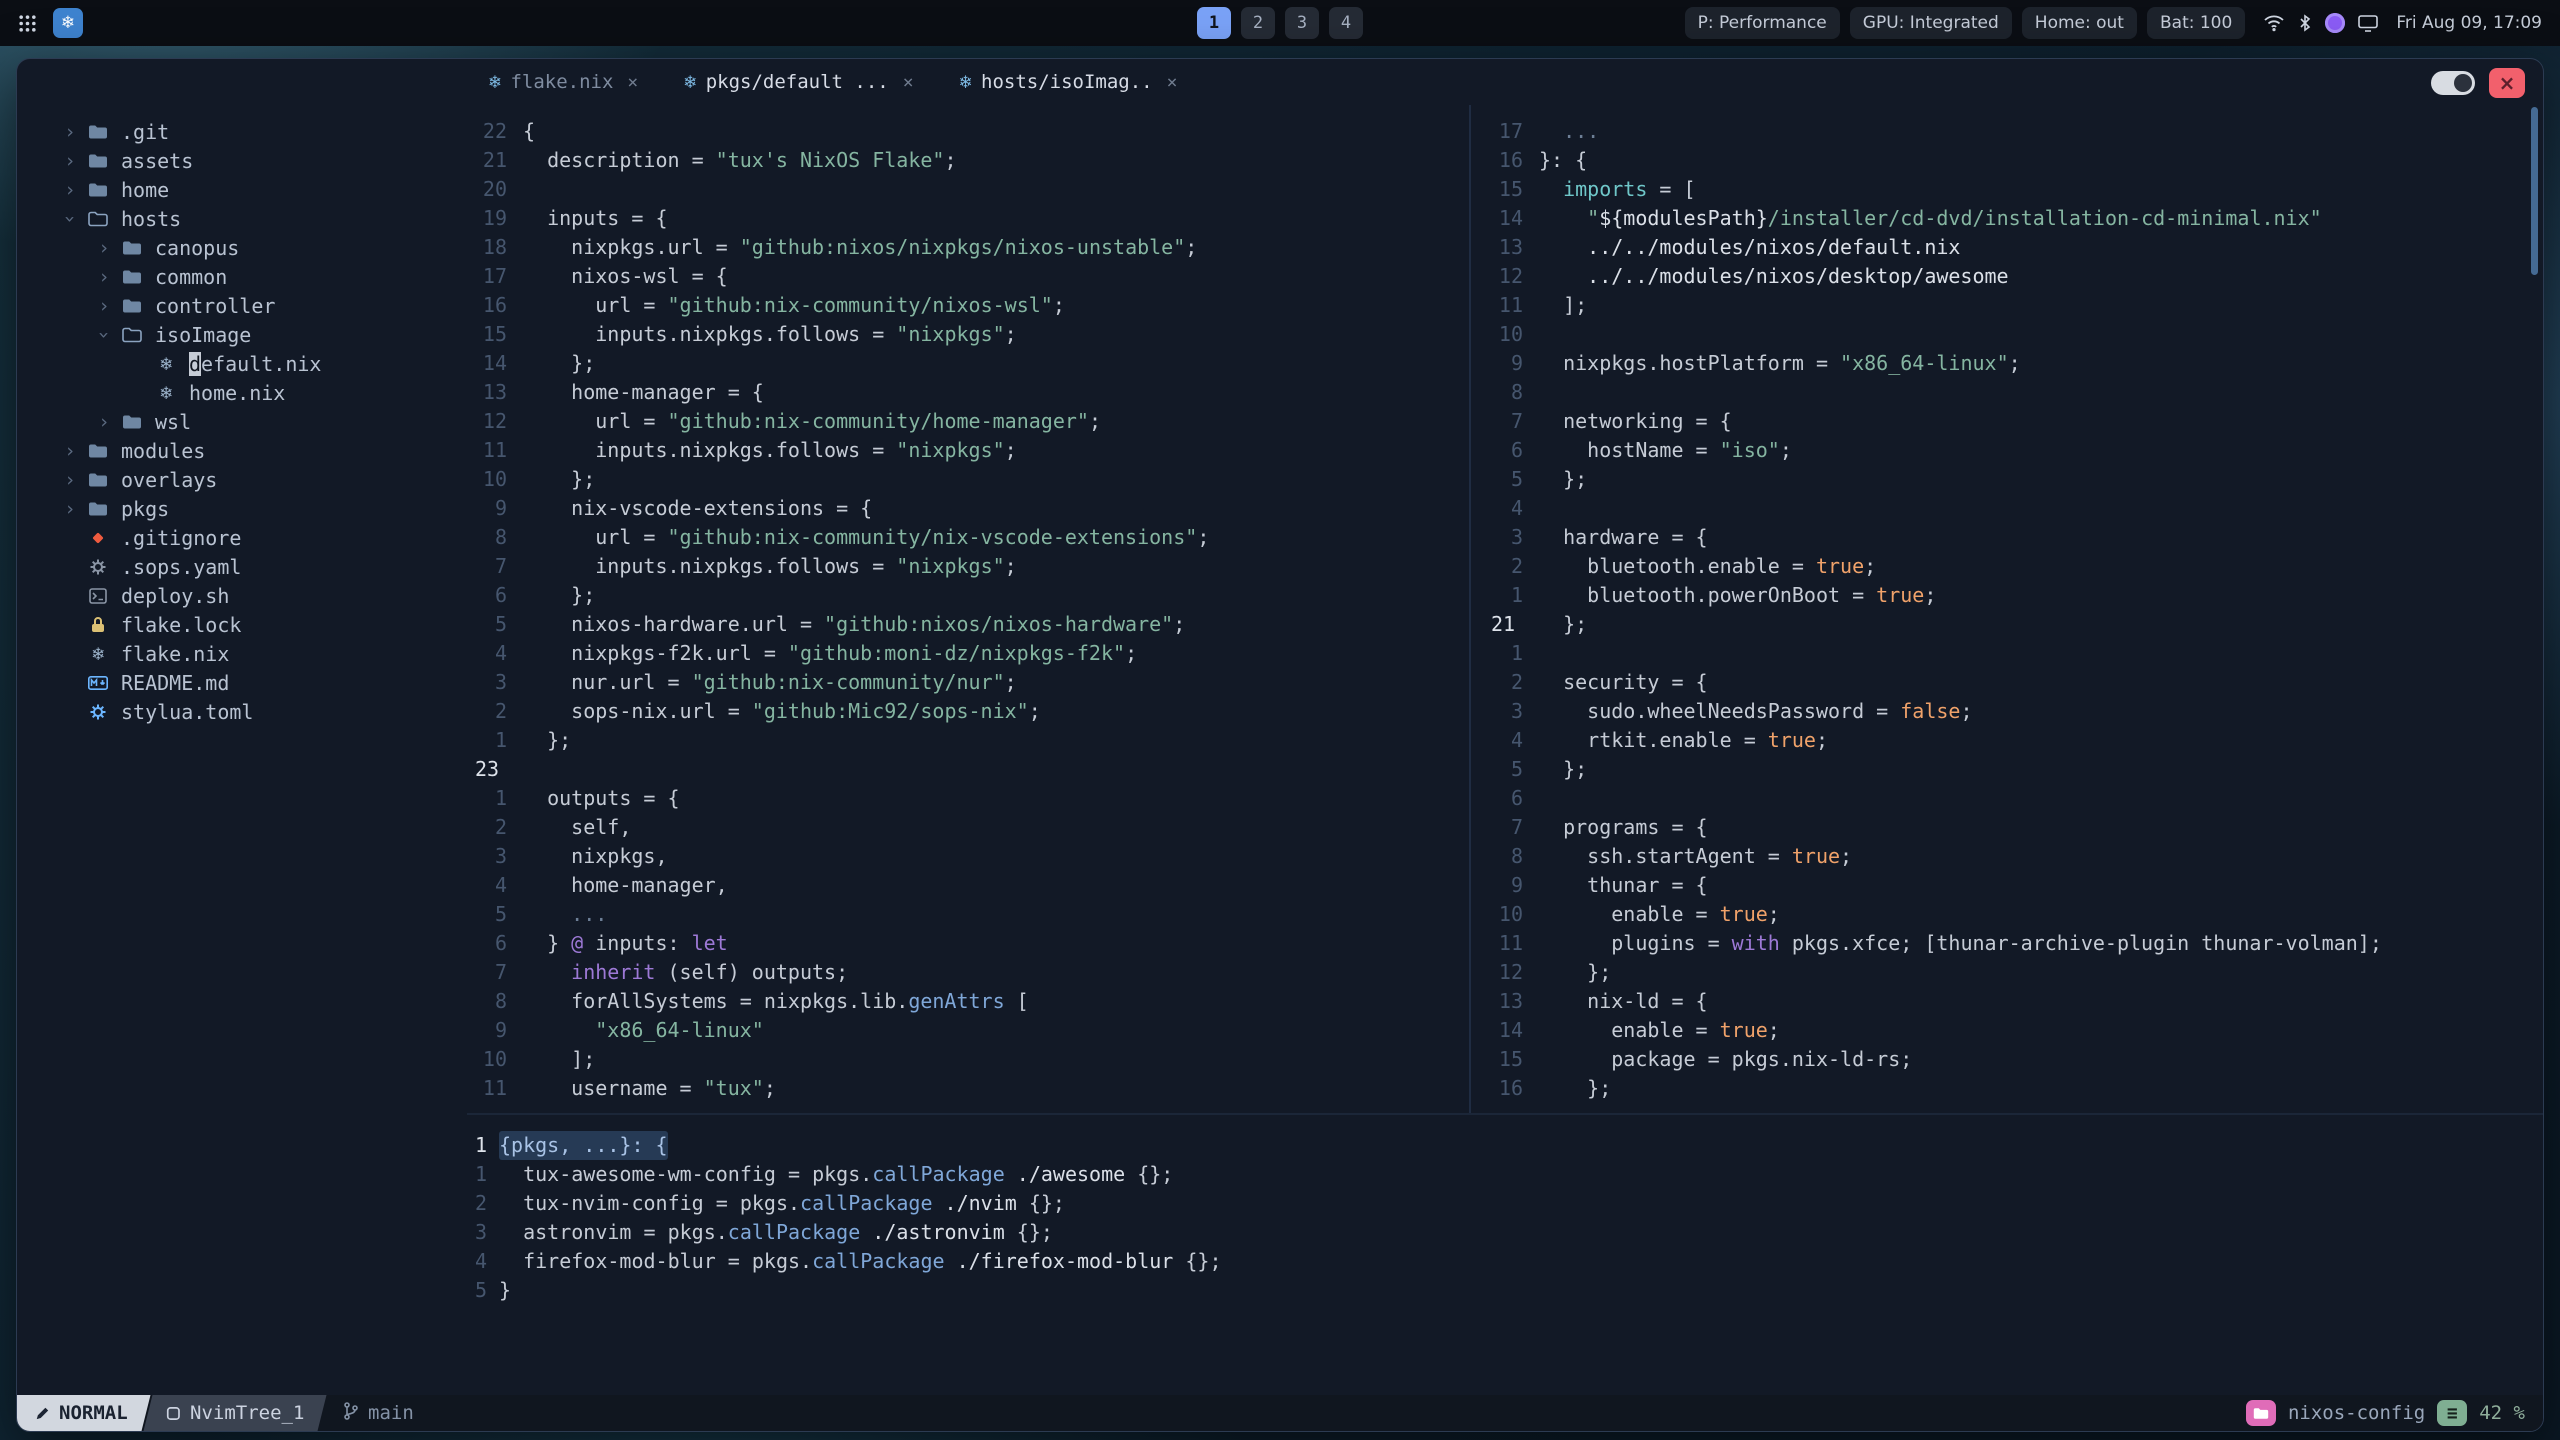 The image size is (2560, 1440). What do you see at coordinates (690, 82) in the screenshot?
I see `nix-icon: ❄` at bounding box center [690, 82].